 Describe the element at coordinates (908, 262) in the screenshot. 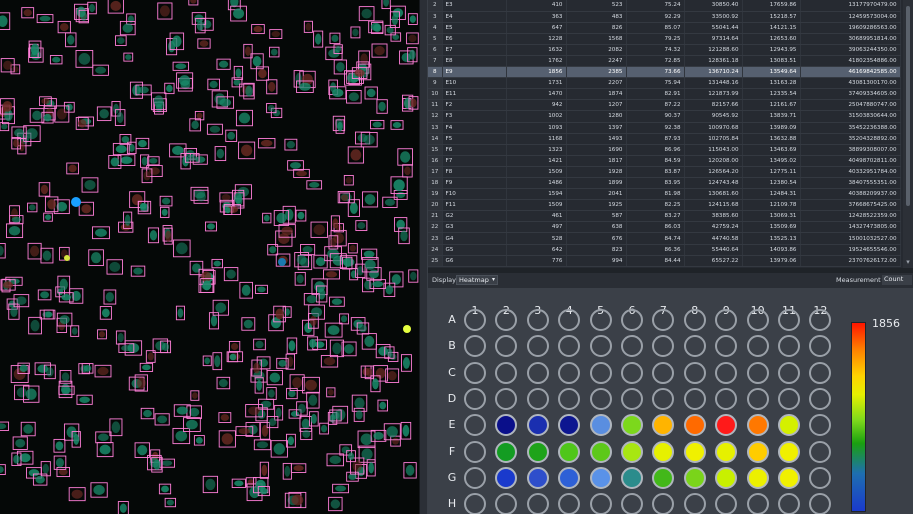

I see `scroll-down-arrow-icon: ▾` at that location.